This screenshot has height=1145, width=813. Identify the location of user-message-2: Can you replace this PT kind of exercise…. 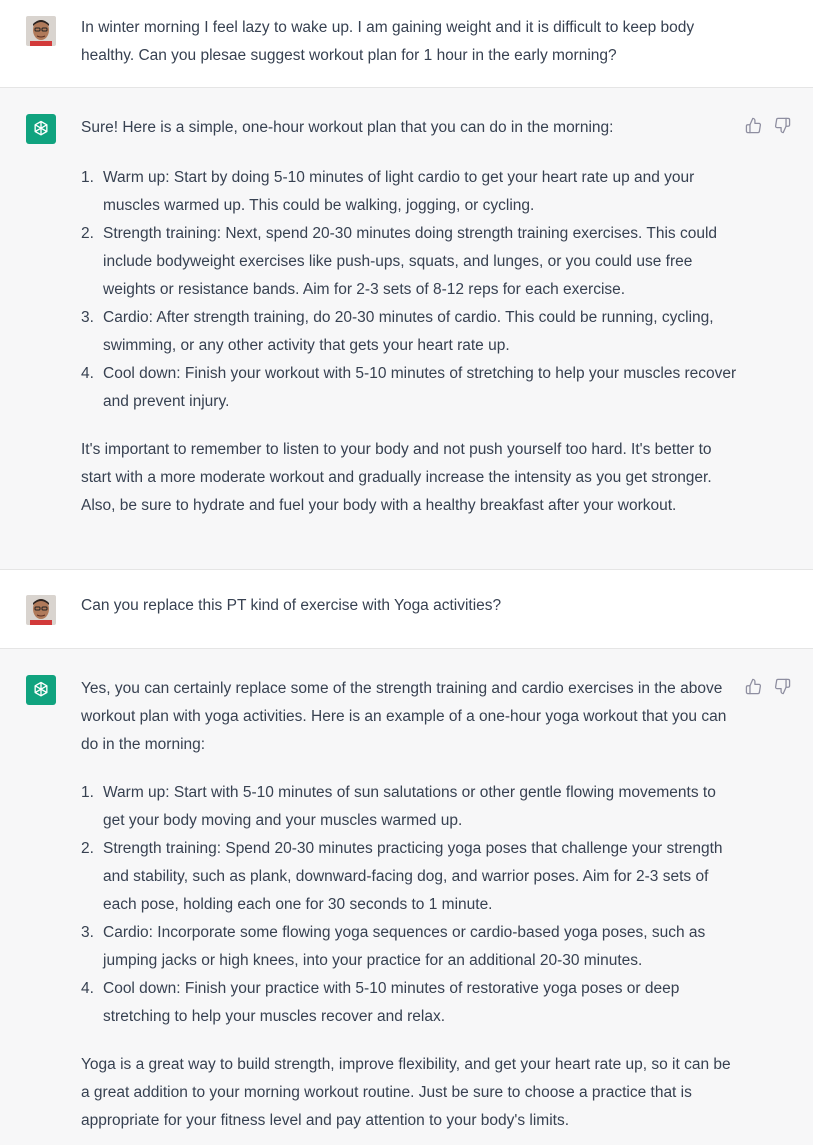
(406, 609).